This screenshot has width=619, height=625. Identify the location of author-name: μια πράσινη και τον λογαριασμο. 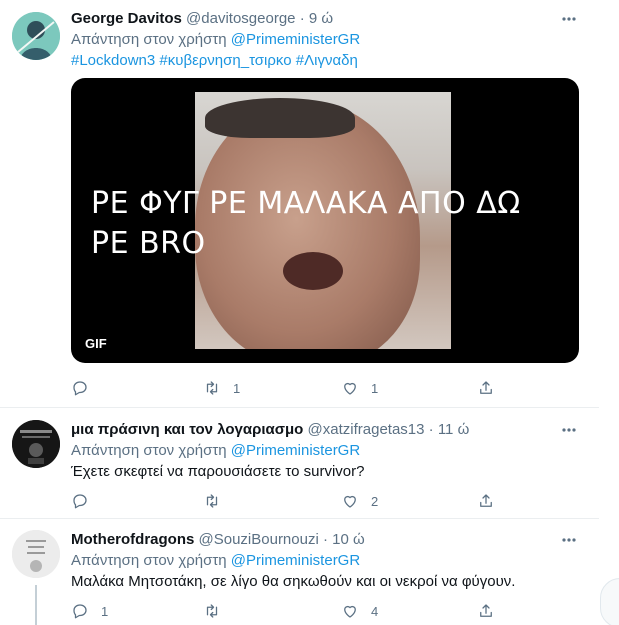
(187, 429).